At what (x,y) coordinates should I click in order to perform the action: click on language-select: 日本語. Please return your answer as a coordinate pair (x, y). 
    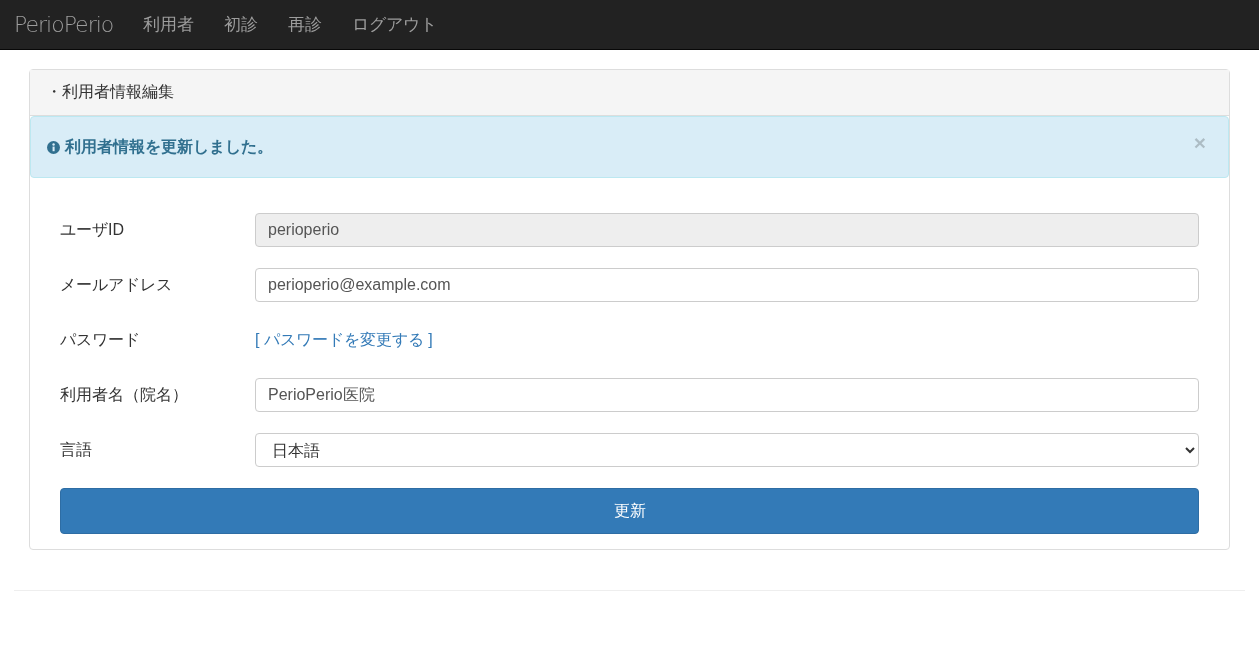
    Looking at the image, I should click on (727, 450).